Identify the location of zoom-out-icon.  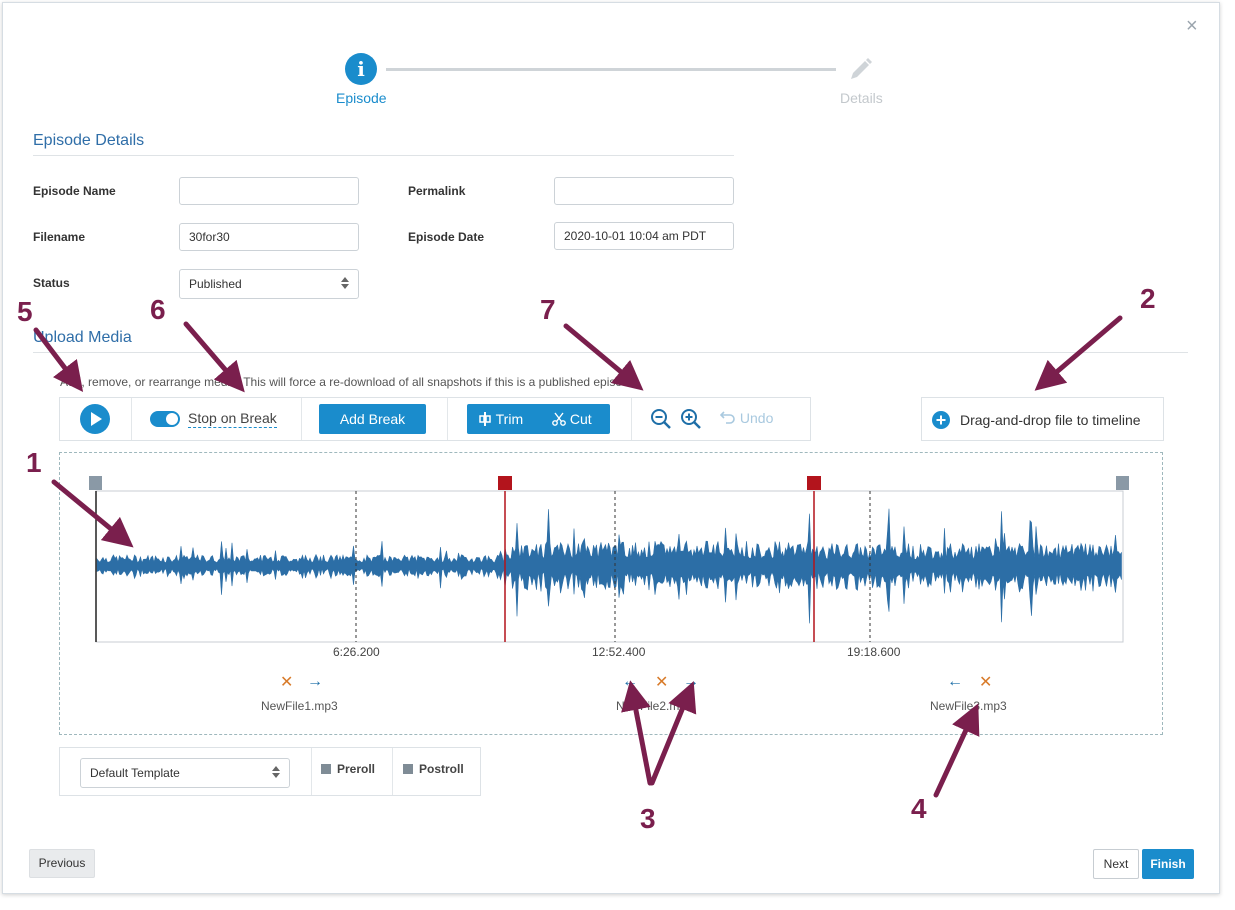
(661, 419).